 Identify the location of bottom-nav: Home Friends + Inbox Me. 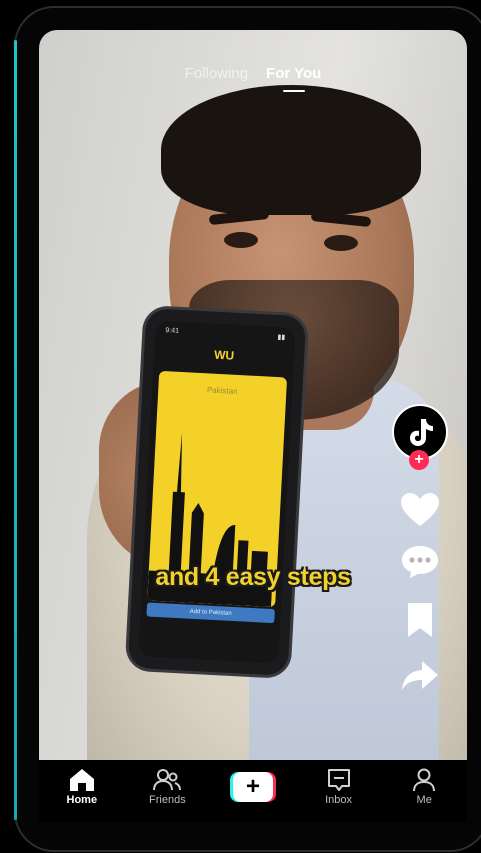
(253, 791).